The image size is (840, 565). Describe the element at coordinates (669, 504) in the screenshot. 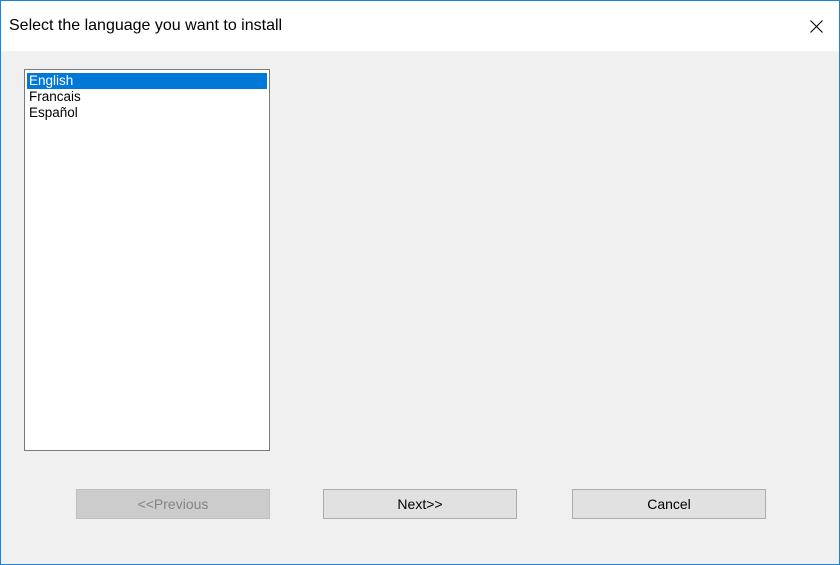

I see `cancel-button: Cancel` at that location.